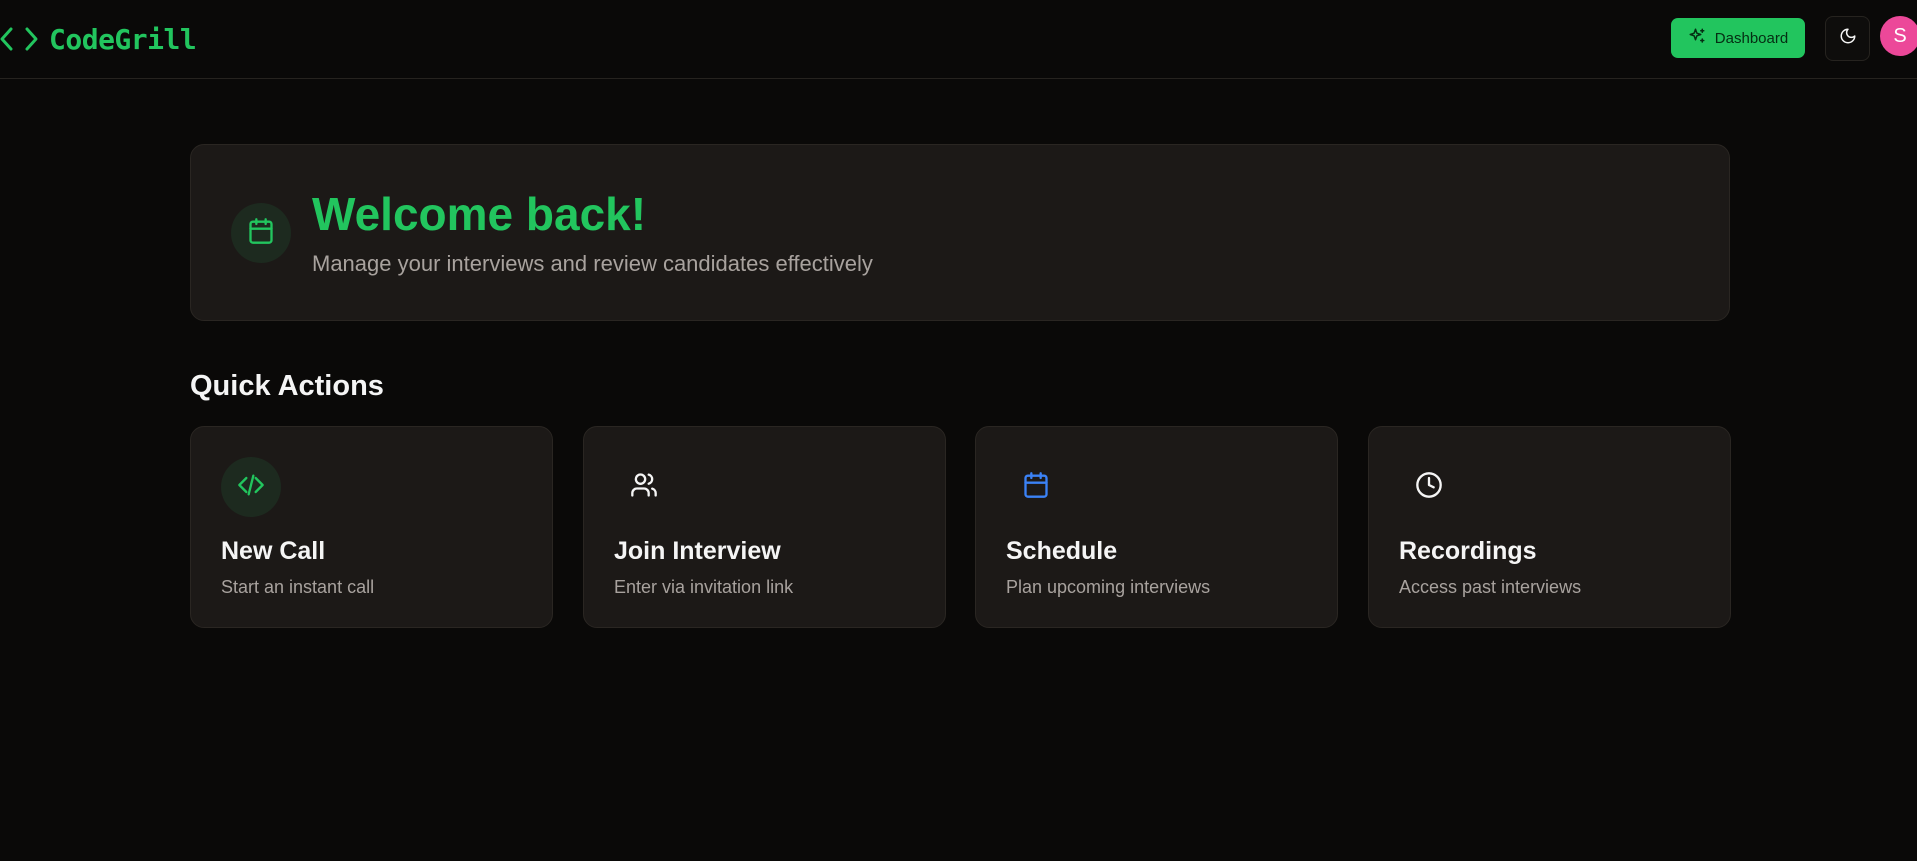 The width and height of the screenshot is (1917, 861). I want to click on quick-actions-heading: Quick Actions, so click(287, 386).